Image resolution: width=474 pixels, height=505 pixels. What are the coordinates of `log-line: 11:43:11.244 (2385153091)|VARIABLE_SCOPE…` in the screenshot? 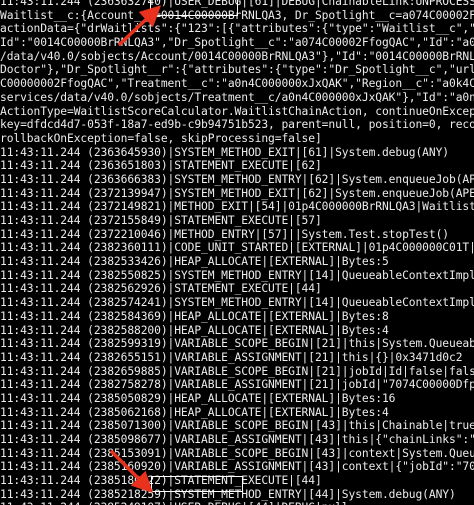 It's located at (237, 453).